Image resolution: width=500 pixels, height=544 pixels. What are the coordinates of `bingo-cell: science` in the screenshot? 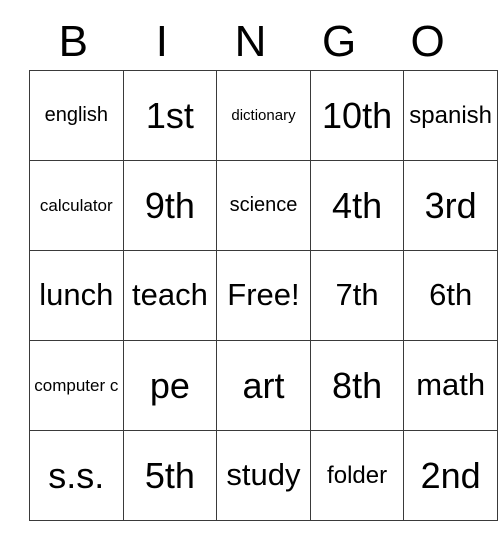 It's located at (263, 205).